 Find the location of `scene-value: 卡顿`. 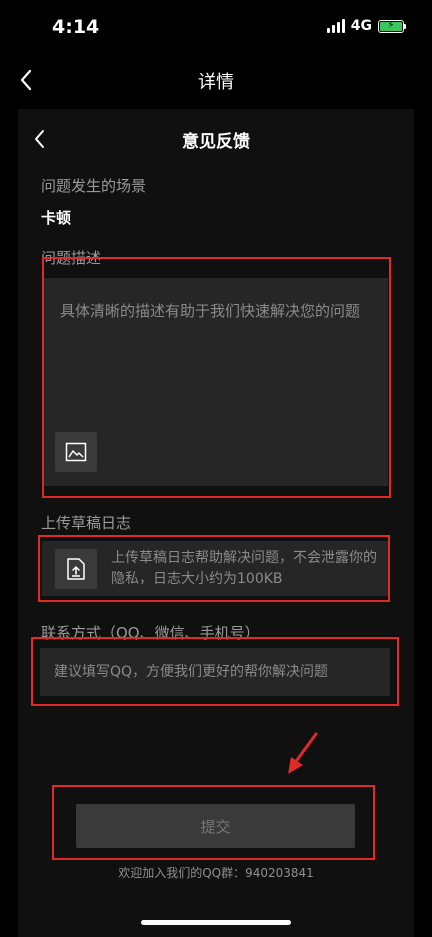

scene-value: 卡顿 is located at coordinates (56, 218).